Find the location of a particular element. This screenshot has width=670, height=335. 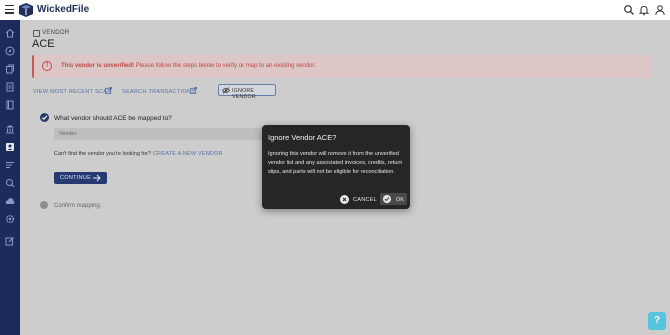

step-pending-icon is located at coordinates (44, 205).